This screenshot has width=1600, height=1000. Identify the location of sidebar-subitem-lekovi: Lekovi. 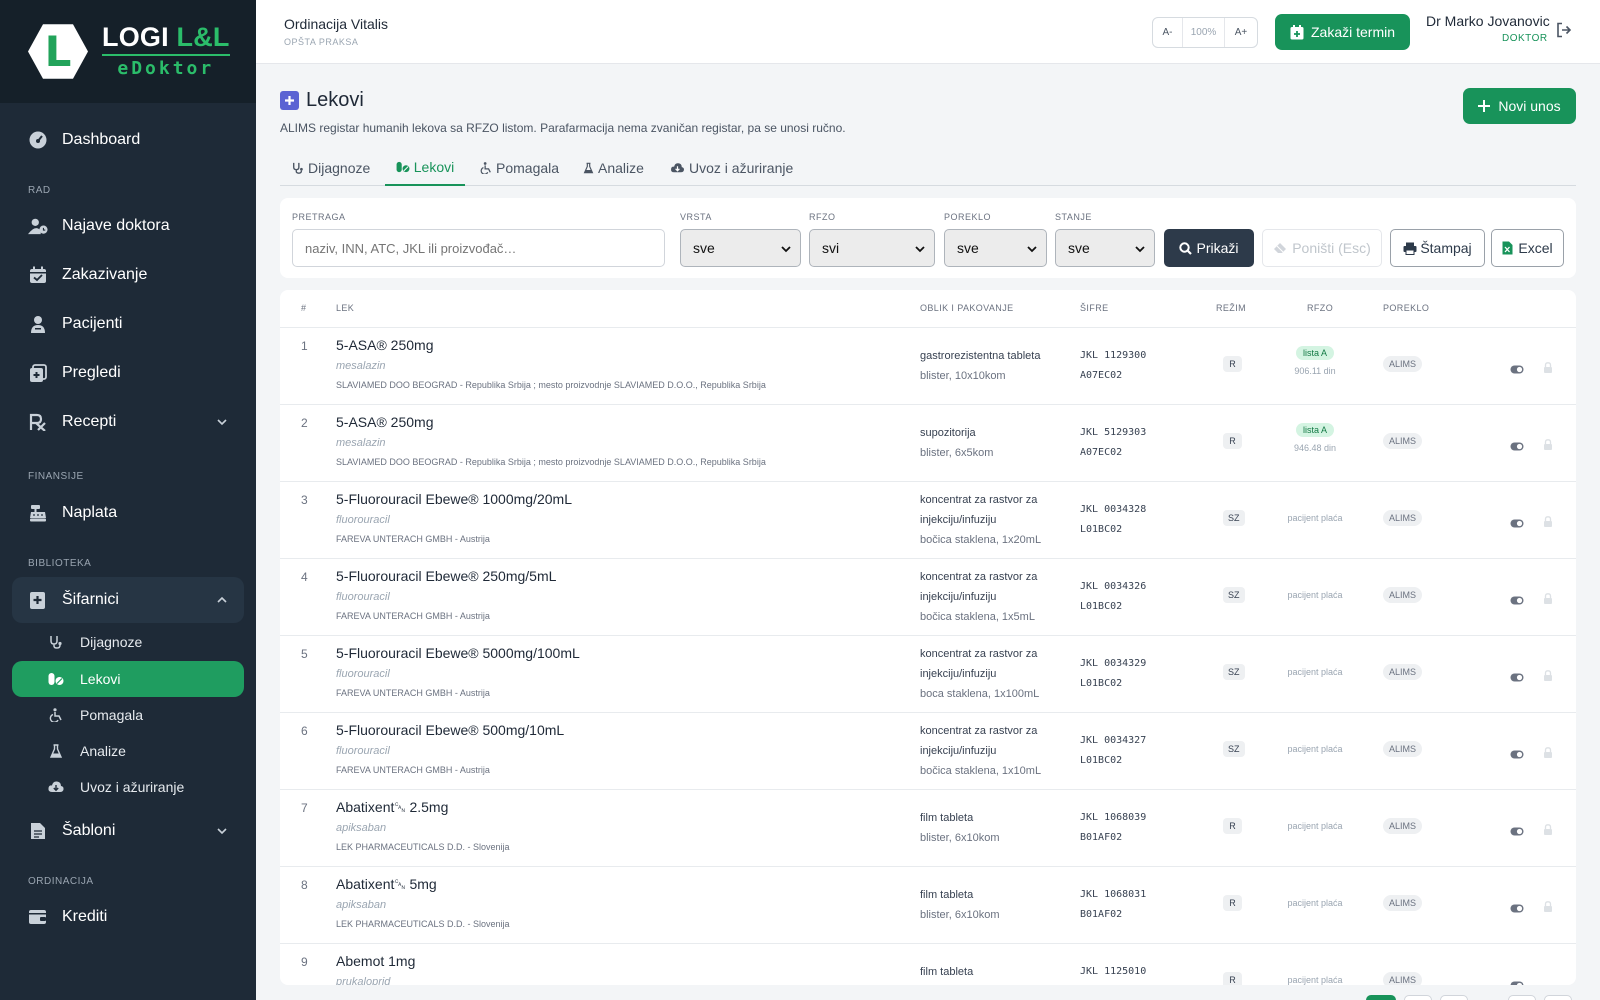
(128, 679).